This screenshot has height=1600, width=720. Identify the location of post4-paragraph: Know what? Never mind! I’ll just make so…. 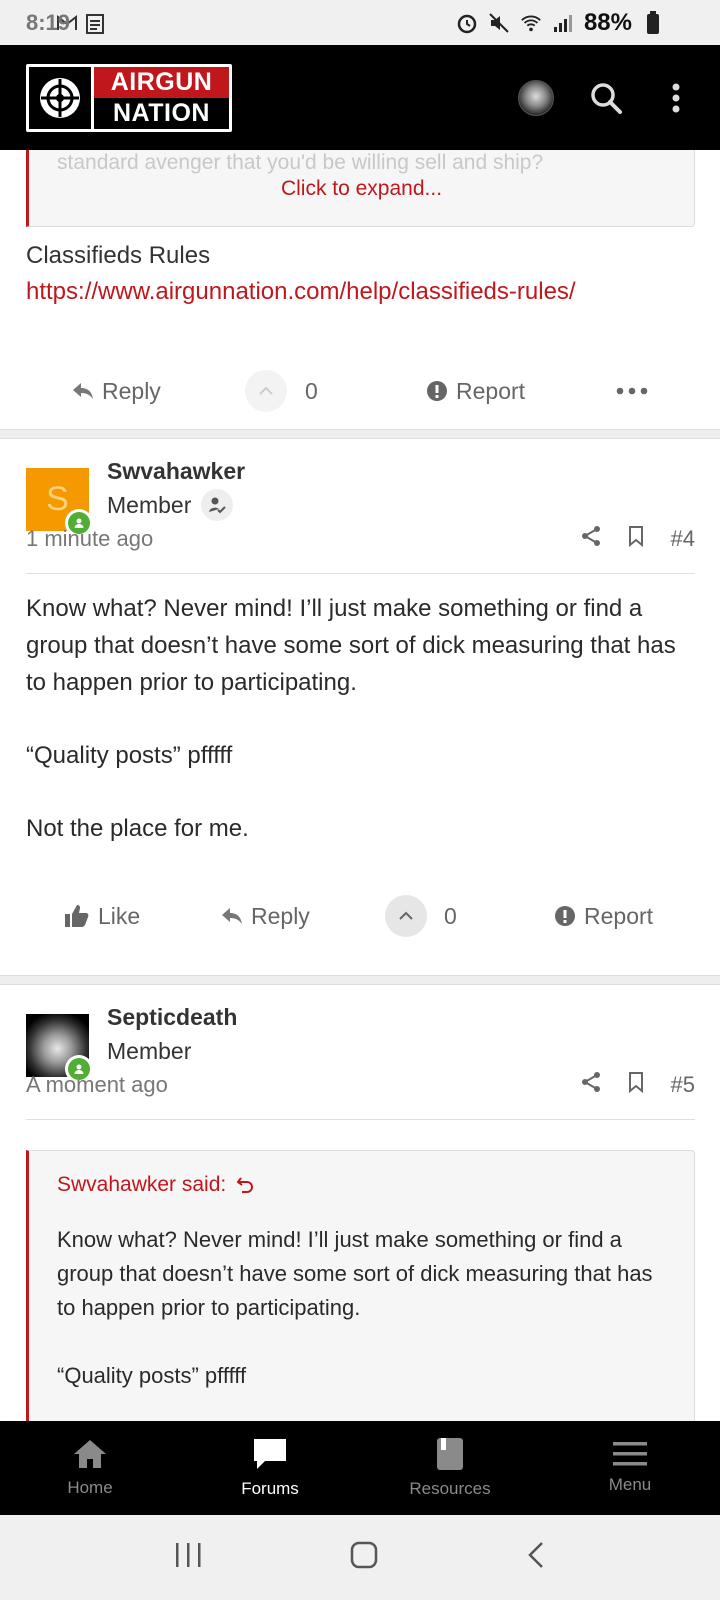
(351, 645).